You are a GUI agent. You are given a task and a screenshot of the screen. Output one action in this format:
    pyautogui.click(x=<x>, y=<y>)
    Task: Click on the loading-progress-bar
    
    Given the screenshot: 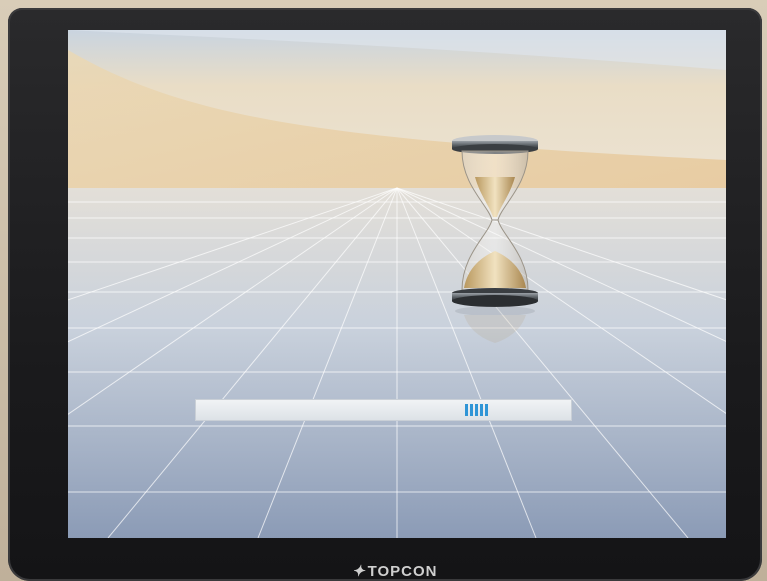 What is the action you would take?
    pyautogui.click(x=383, y=410)
    